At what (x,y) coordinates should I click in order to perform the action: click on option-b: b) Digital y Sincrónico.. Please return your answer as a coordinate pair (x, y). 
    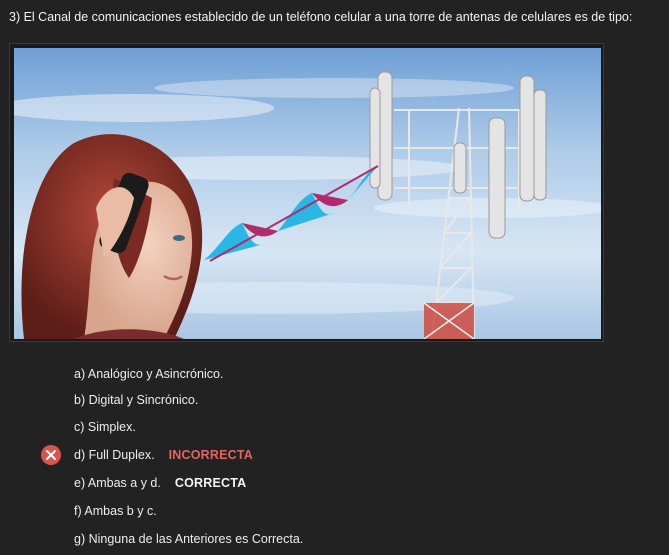
    Looking at the image, I should click on (136, 400).